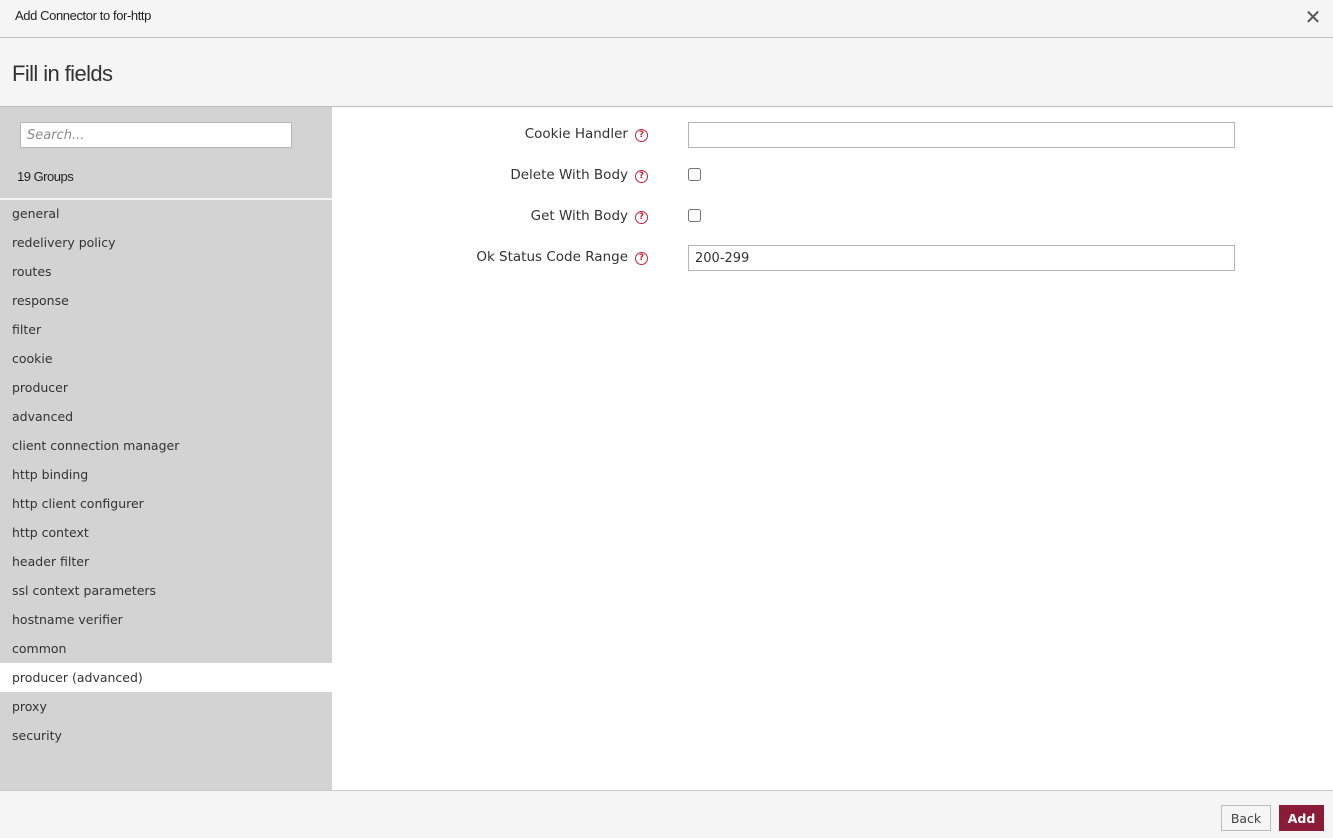 The width and height of the screenshot is (1333, 838). What do you see at coordinates (569, 175) in the screenshot?
I see `field-label: Delete With Body` at bounding box center [569, 175].